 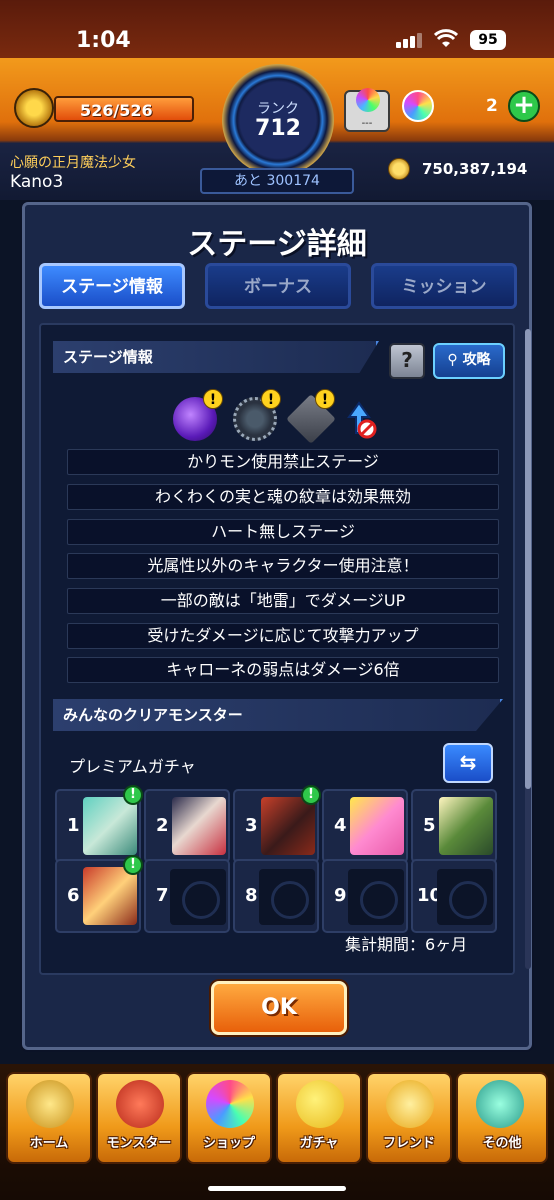 I want to click on nav-gacha: ガチャ, so click(x=319, y=1118).